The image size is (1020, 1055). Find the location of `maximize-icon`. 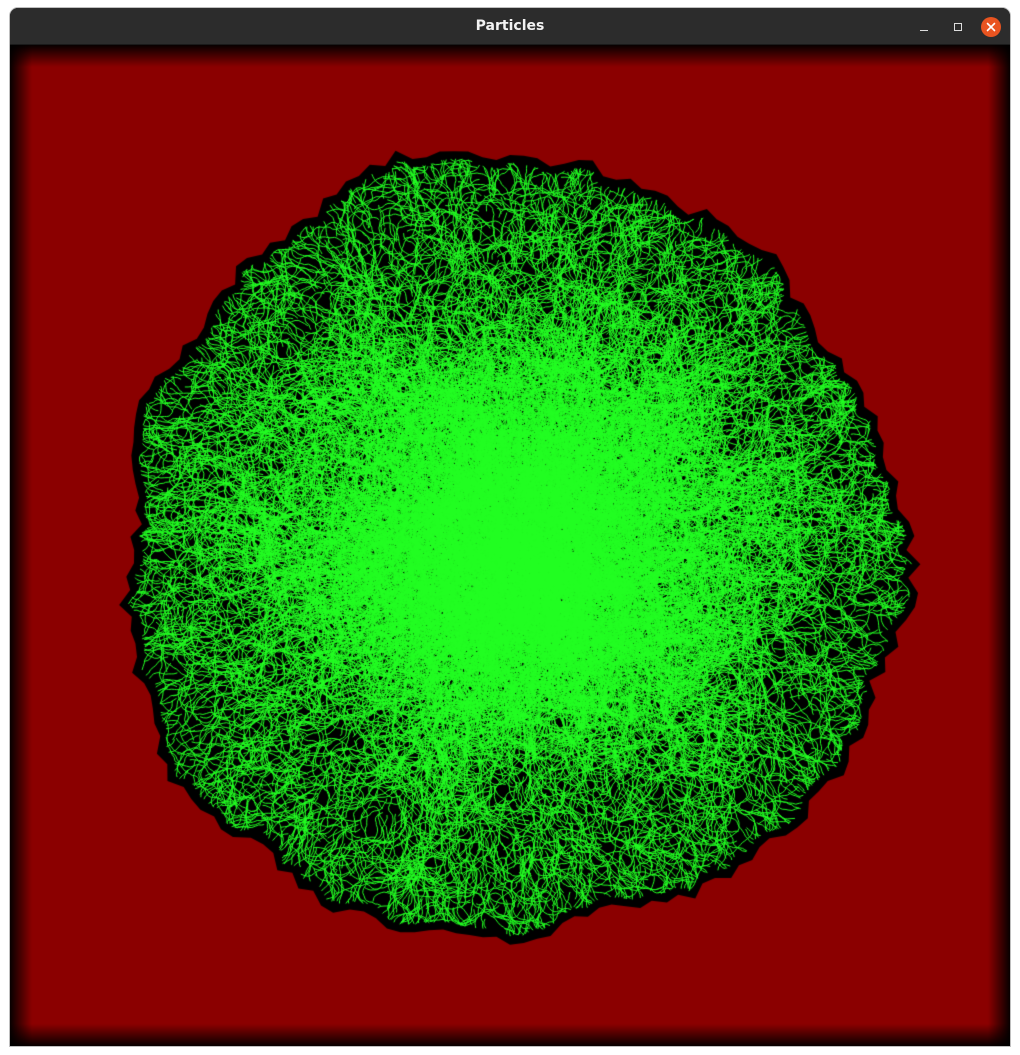

maximize-icon is located at coordinates (958, 27).